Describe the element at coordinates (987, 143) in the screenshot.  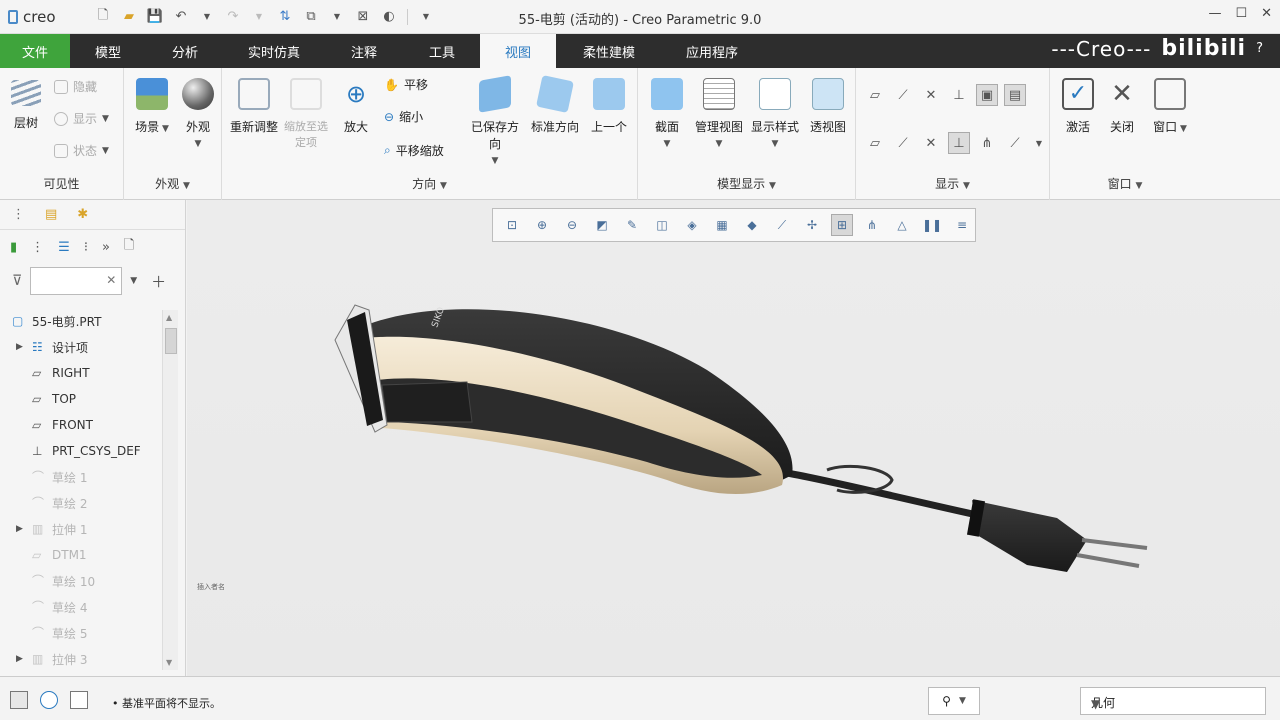
I see `spin-center-tag-icon: ⋔` at that location.